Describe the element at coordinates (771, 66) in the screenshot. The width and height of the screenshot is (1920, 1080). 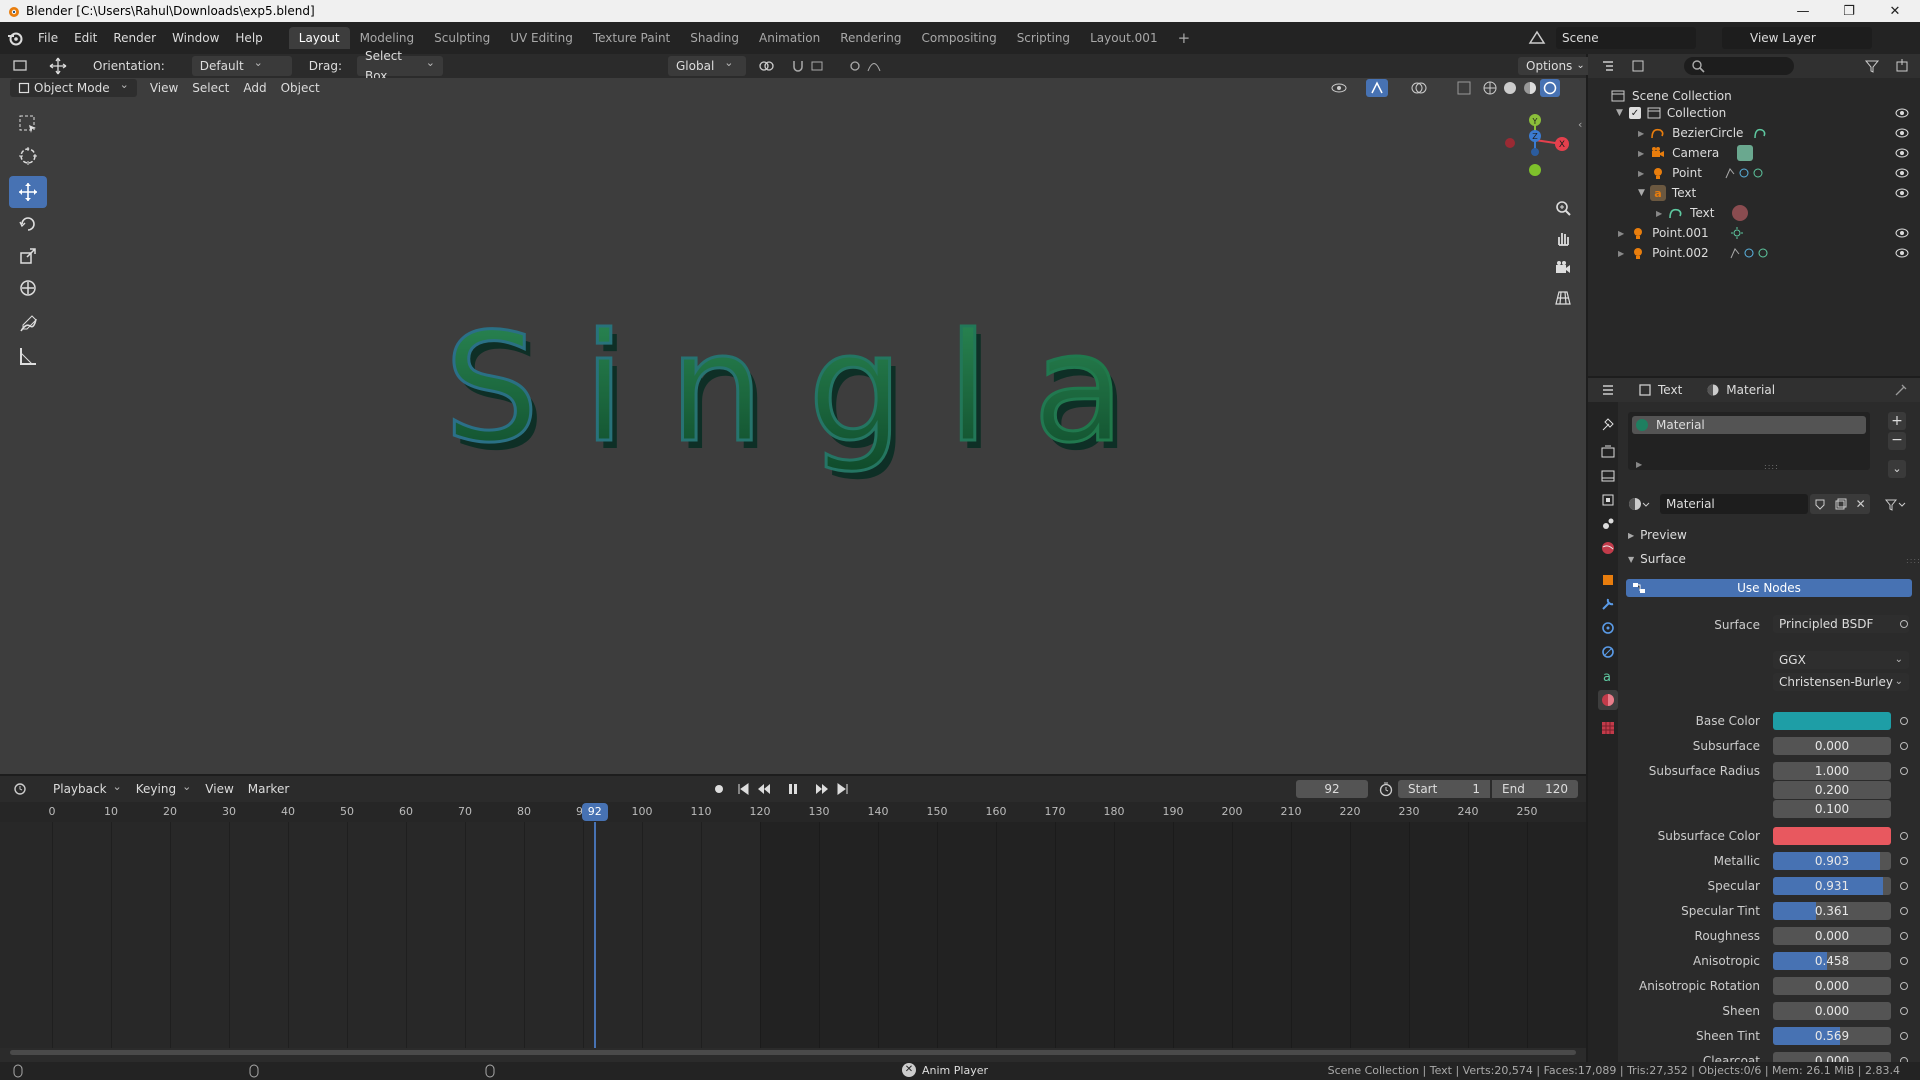
I see `pivot-icon` at that location.